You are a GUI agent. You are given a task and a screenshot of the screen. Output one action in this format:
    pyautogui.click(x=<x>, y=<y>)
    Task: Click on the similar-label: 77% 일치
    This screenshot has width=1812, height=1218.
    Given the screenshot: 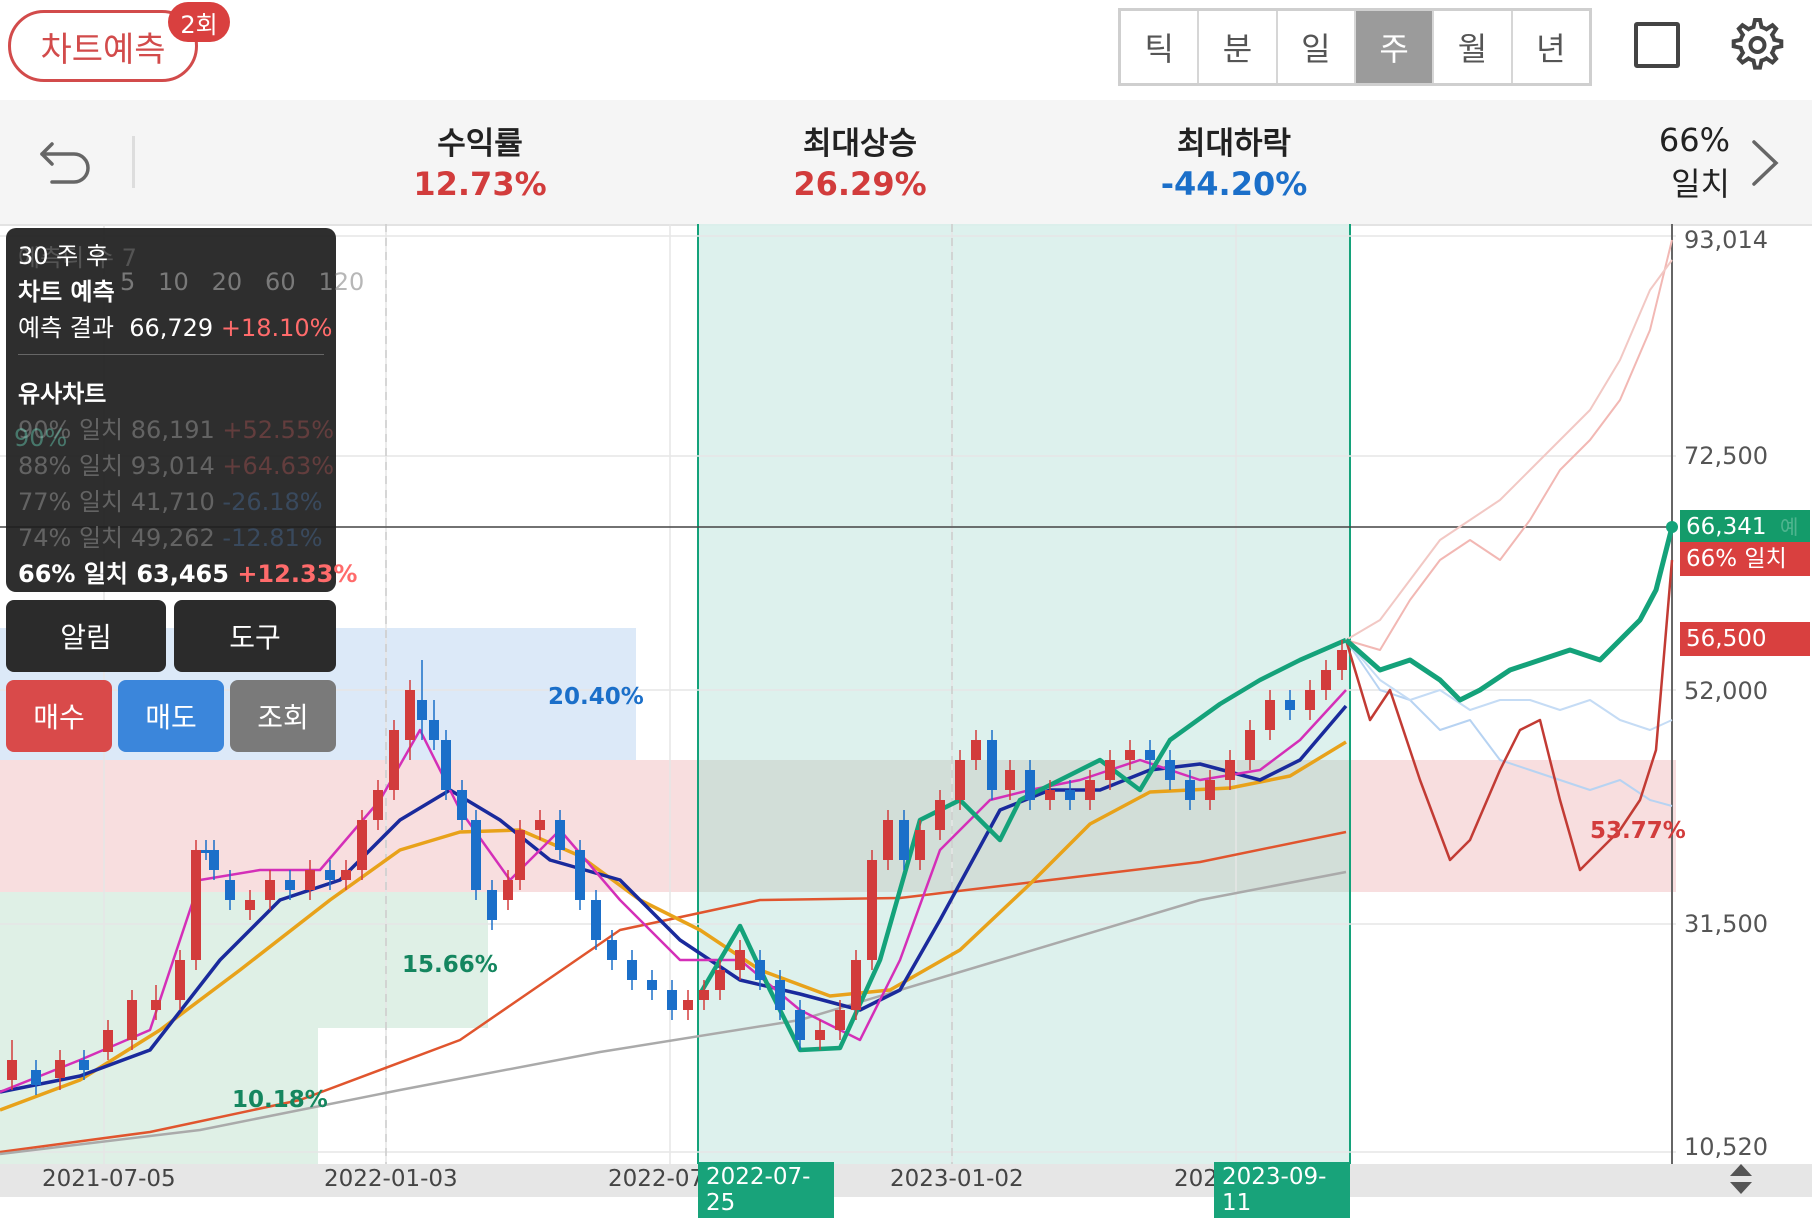 What is the action you would take?
    pyautogui.click(x=71, y=502)
    